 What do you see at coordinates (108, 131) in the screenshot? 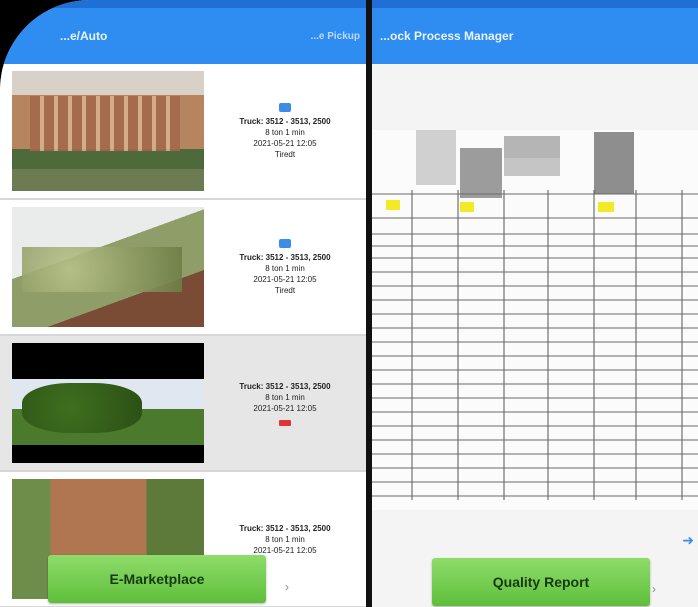
I see `thumbnail-logs-truck` at bounding box center [108, 131].